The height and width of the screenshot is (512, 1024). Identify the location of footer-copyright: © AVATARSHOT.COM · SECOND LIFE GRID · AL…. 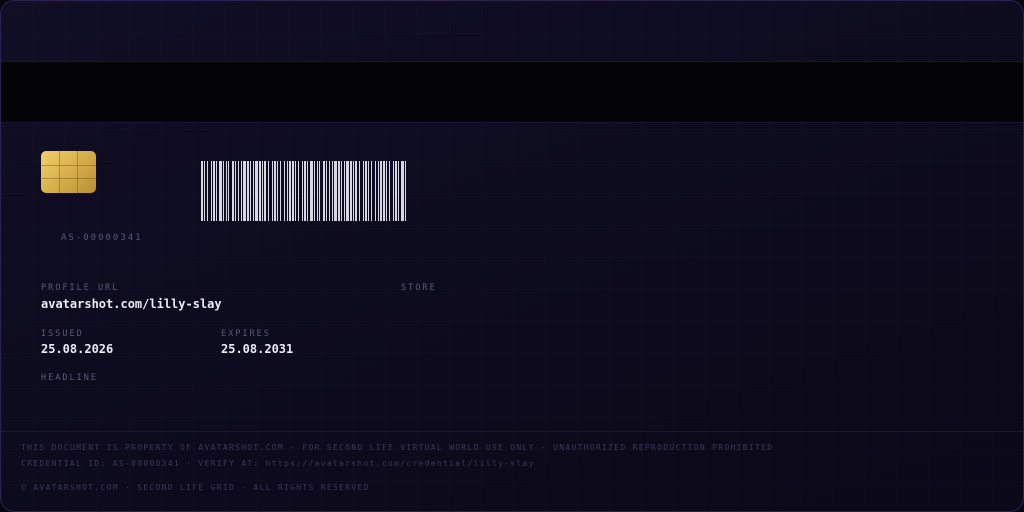
(195, 487).